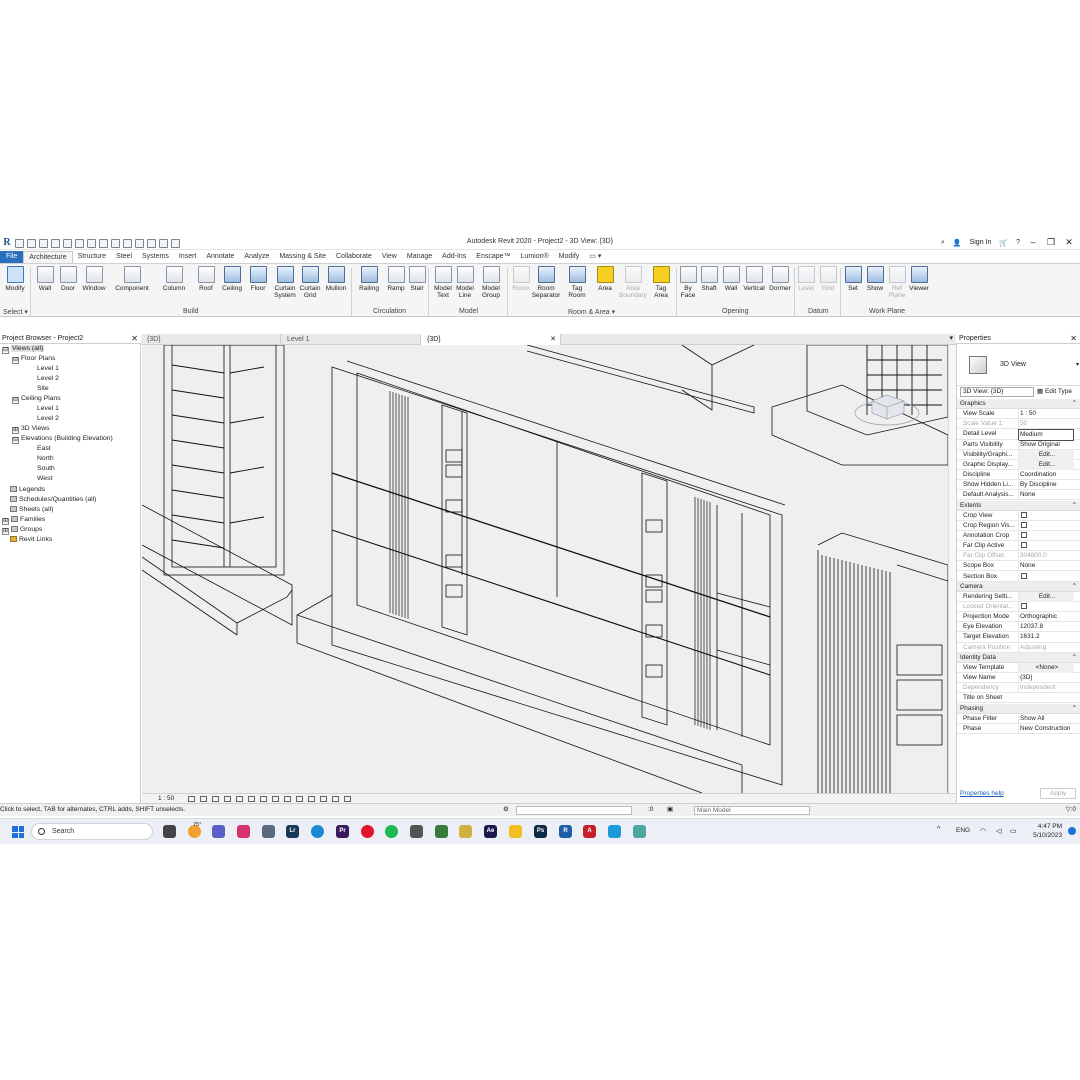 This screenshot has height=1080, width=1080. Describe the element at coordinates (55, 243) in the screenshot. I see `undo-icon` at that location.